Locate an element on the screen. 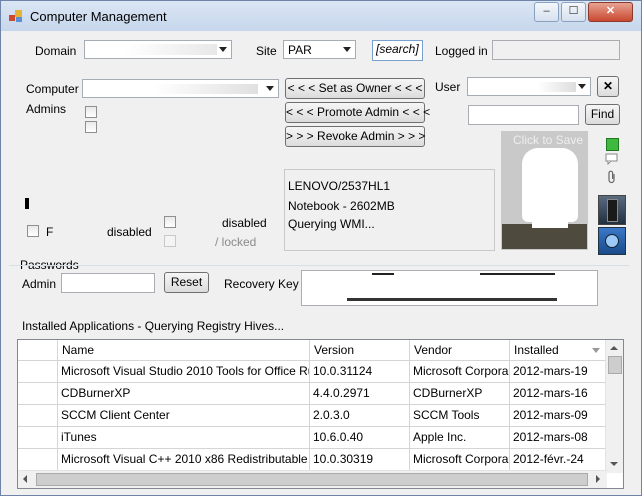 Image resolution: width=642 pixels, height=496 pixels. scroll-down-icon is located at coordinates (614, 464).